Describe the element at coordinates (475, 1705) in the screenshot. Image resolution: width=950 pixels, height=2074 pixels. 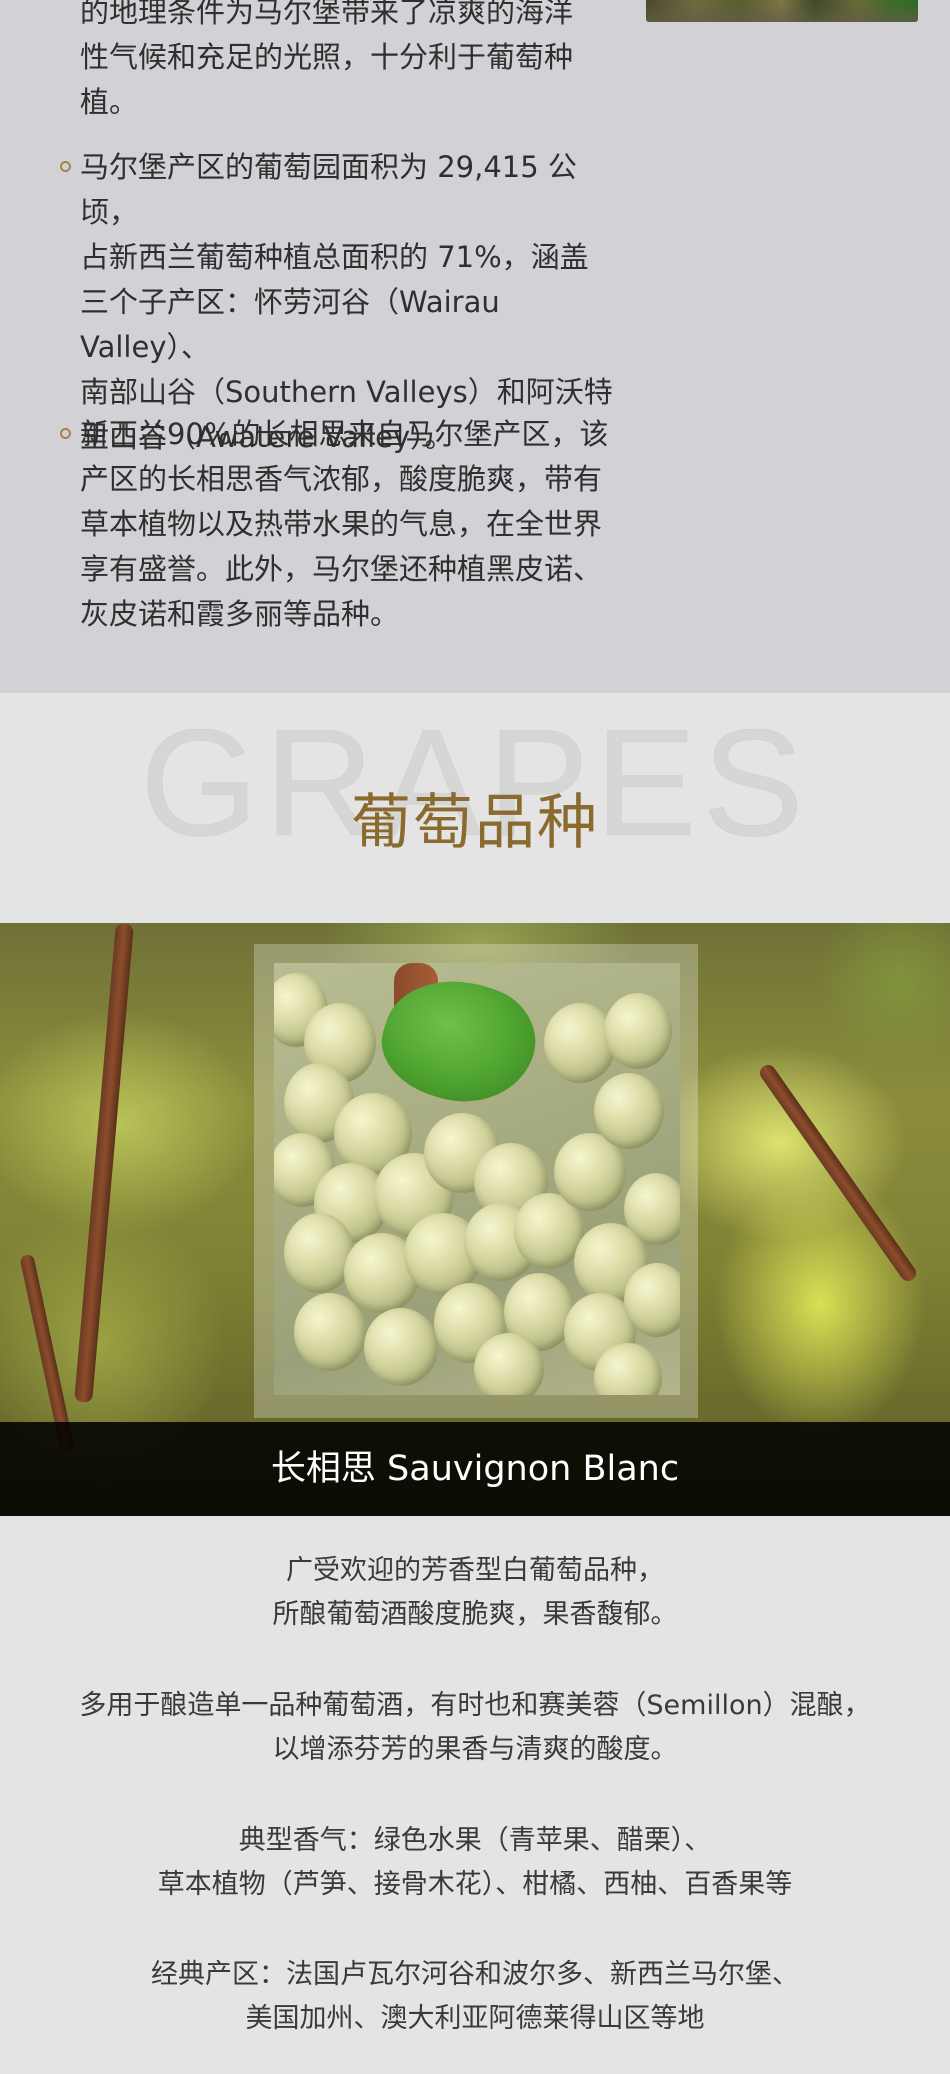
I see `description-line: 多用于酿造单一品种葡萄酒，有时也和赛美蓉（Semillon）混酿，` at that location.